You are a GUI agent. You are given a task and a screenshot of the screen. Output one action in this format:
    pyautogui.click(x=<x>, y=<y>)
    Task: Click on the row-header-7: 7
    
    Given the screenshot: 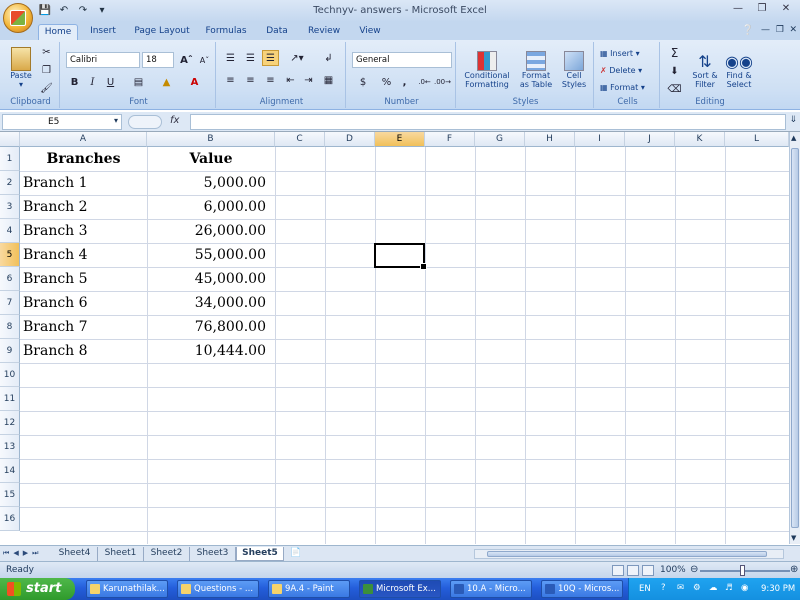 What is the action you would take?
    pyautogui.click(x=10, y=303)
    